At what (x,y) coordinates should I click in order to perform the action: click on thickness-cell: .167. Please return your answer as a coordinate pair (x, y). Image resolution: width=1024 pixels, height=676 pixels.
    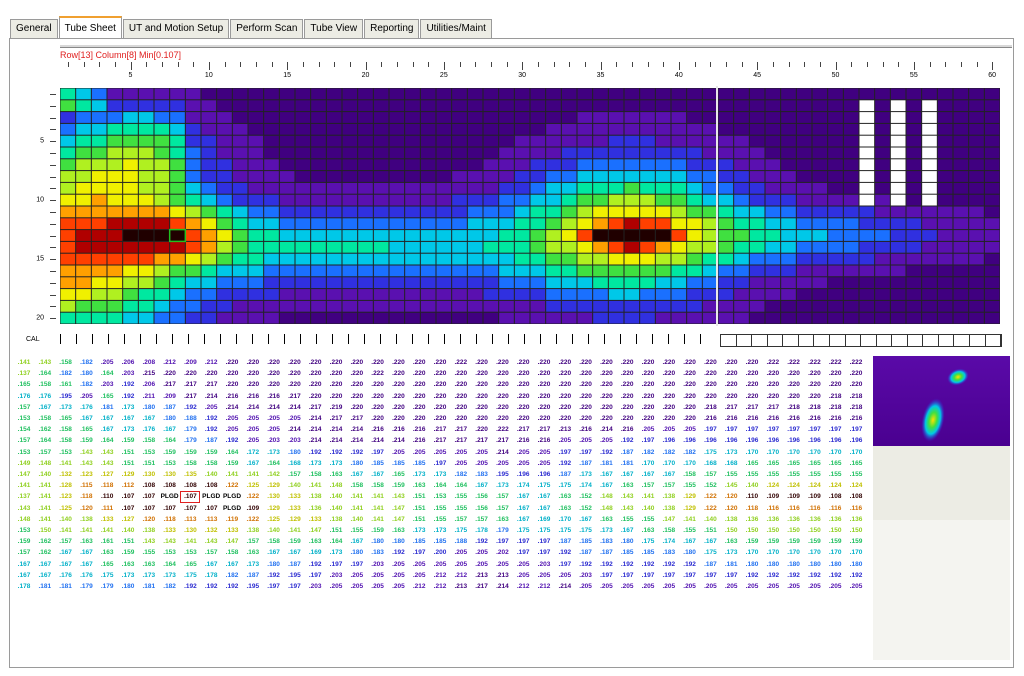
    Looking at the image, I should click on (606, 486).